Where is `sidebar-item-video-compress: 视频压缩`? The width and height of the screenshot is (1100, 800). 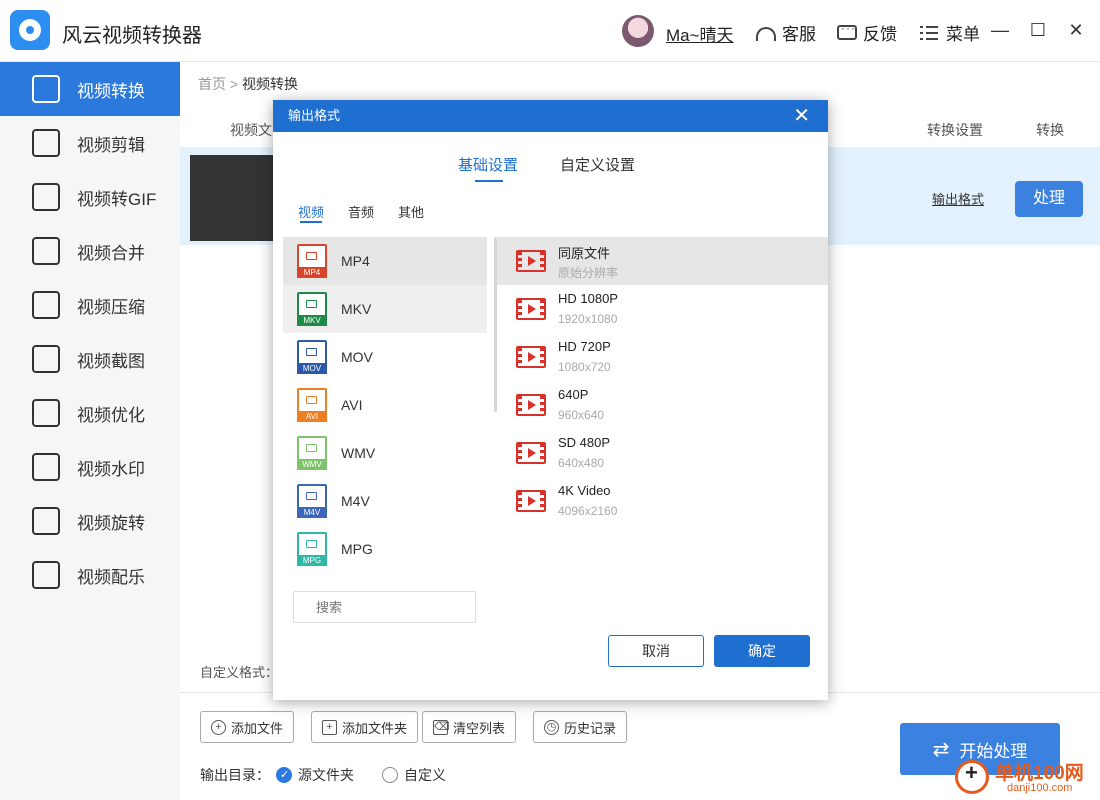
sidebar-item-video-compress: 视频压缩 is located at coordinates (90, 305).